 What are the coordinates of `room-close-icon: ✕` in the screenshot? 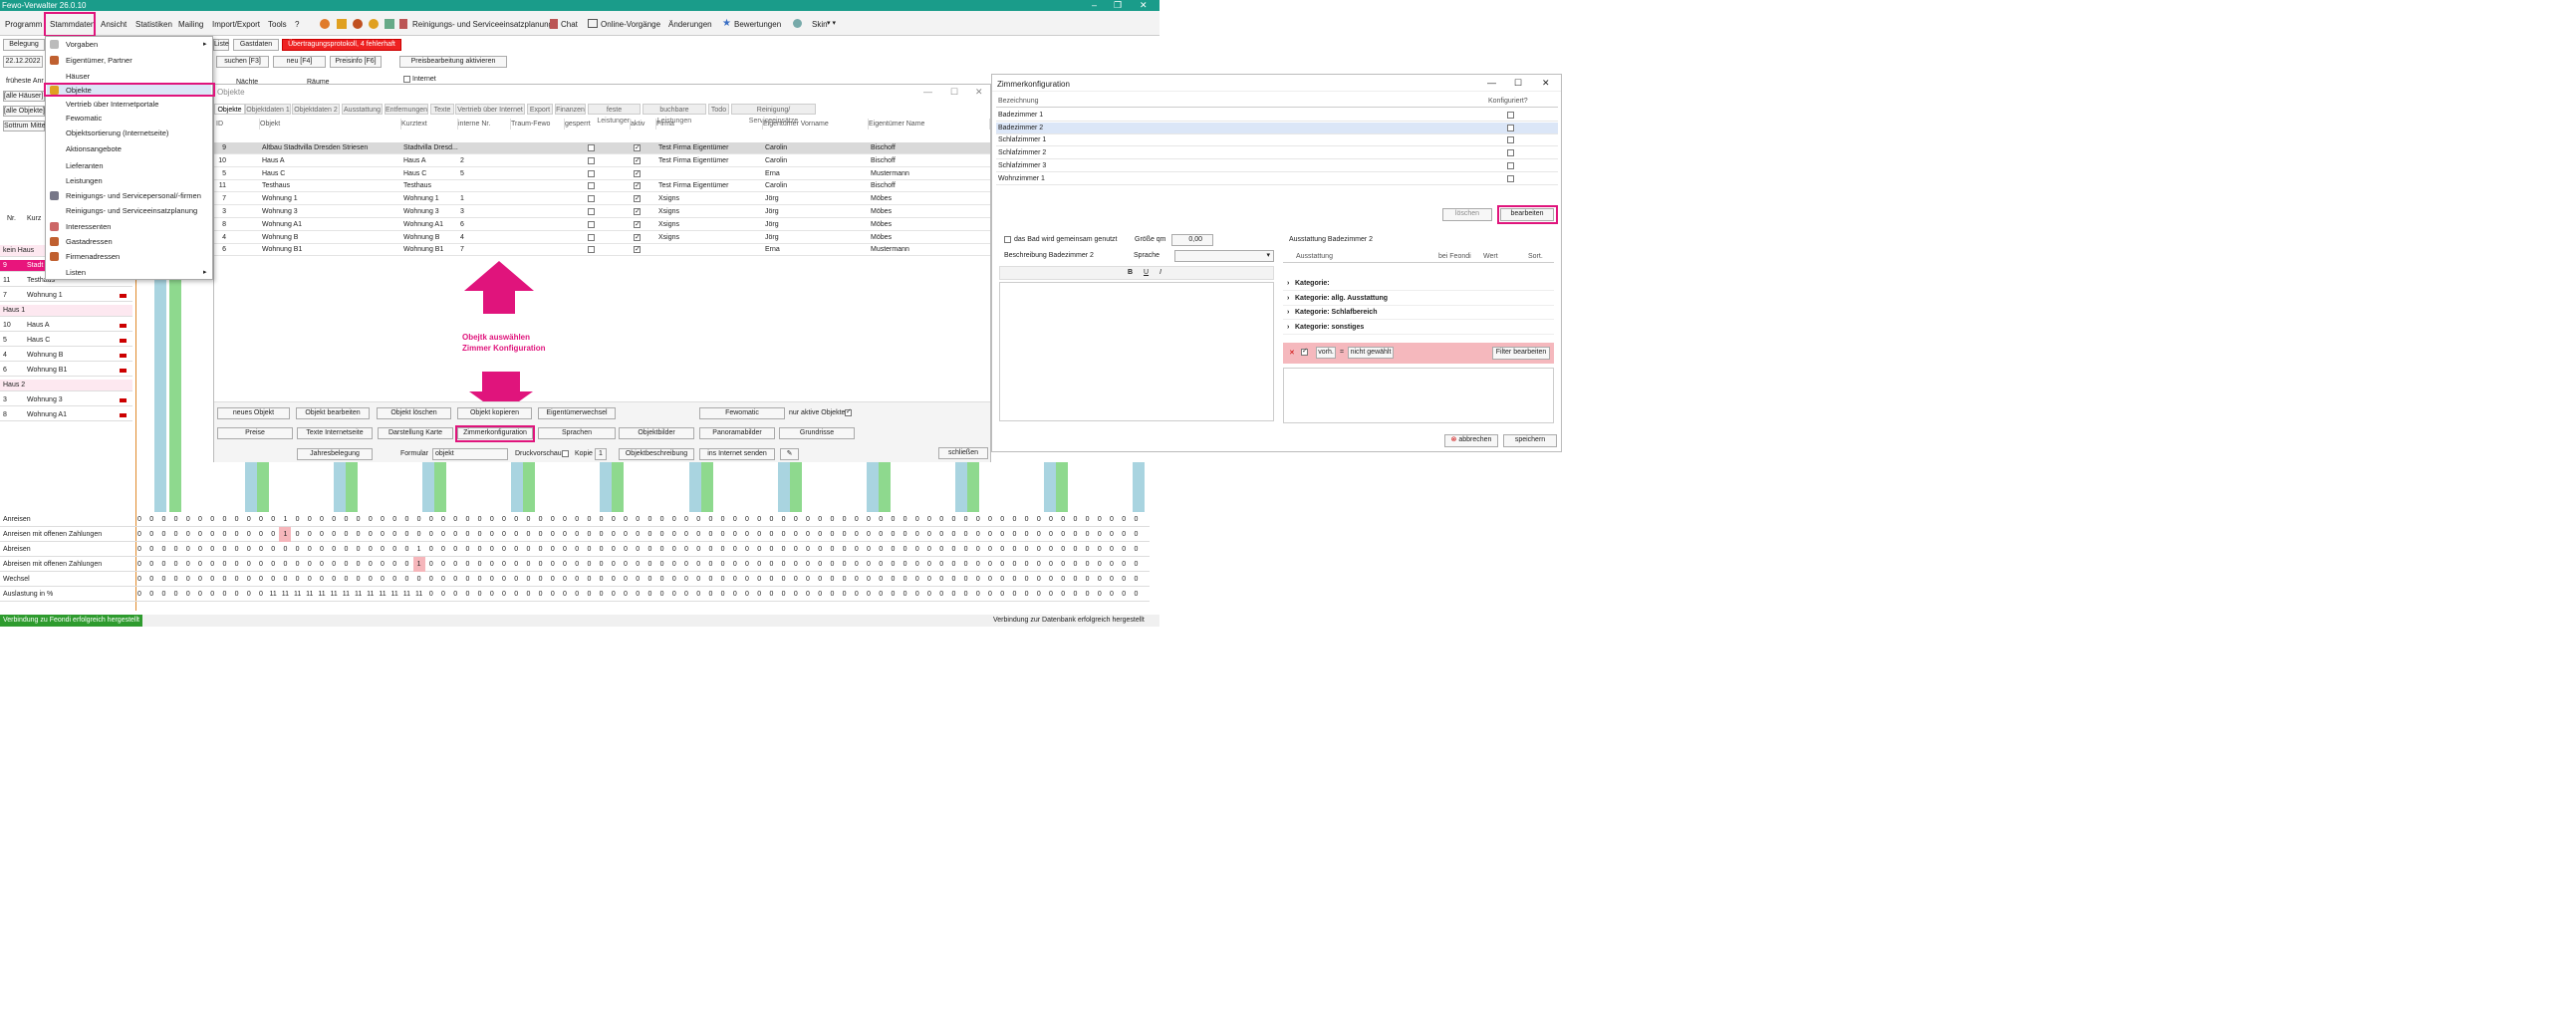 It's located at (1546, 83).